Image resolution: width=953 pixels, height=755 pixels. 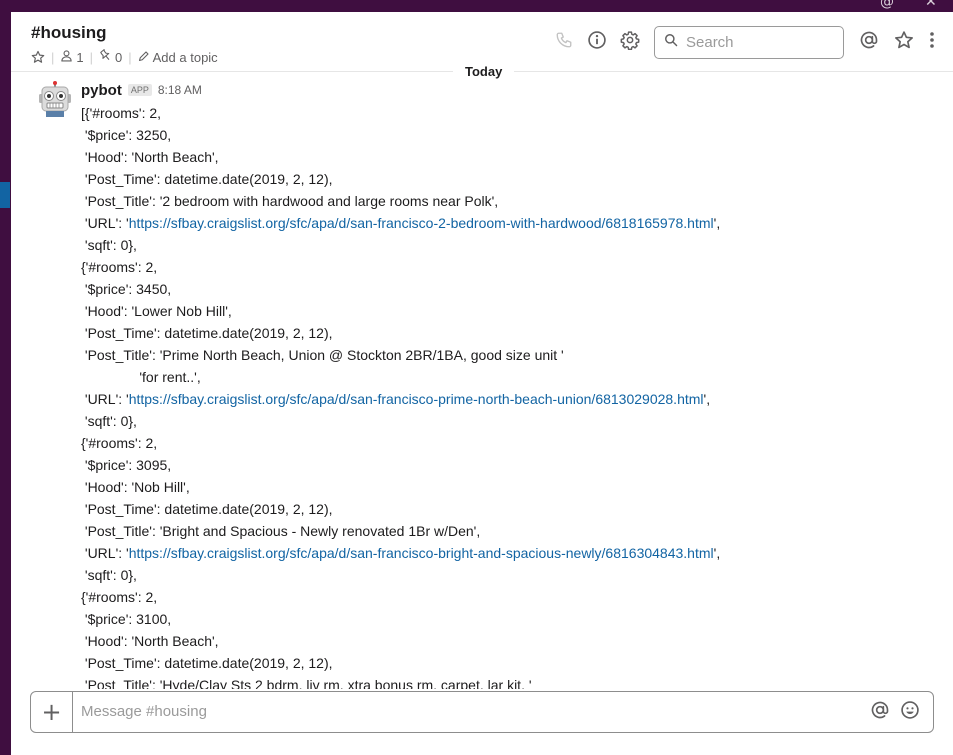 I want to click on info-icon, so click(x=597, y=42).